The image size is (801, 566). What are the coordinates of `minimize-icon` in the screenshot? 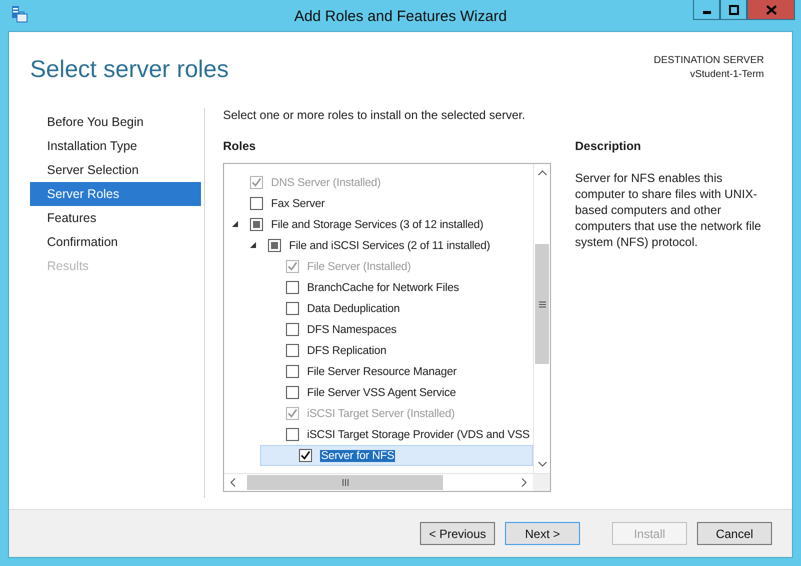 It's located at (706, 12).